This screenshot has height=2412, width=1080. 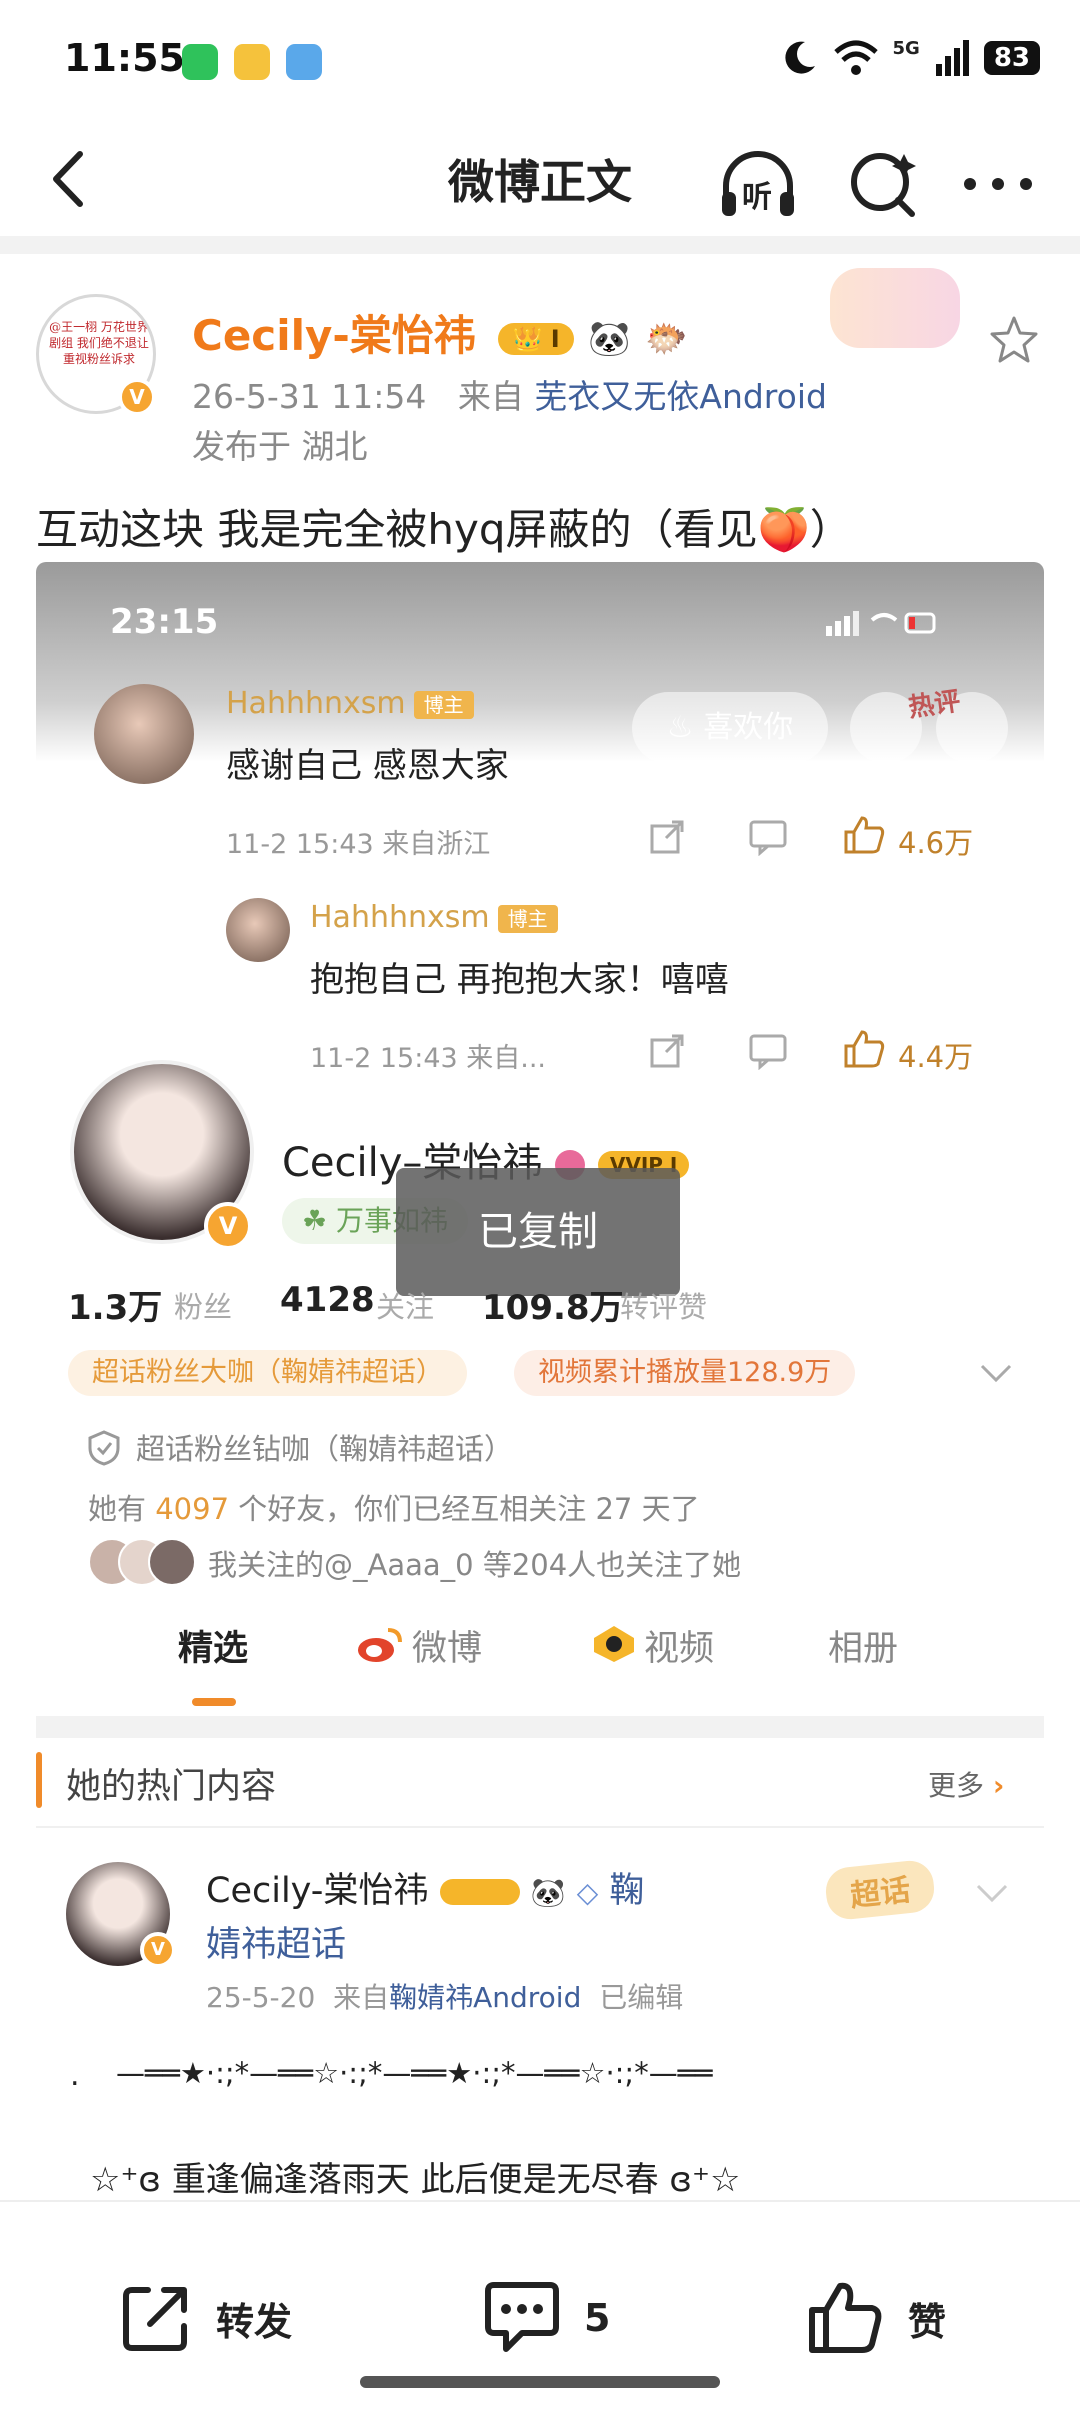 I want to click on member-badge-icon: 👑 I, so click(x=536, y=338).